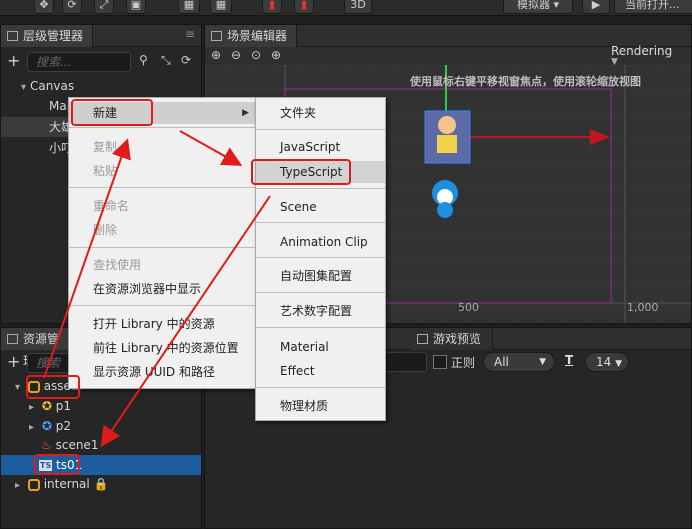 The image size is (692, 529). I want to click on arrow-new-to-typescript, so click(211, 148).